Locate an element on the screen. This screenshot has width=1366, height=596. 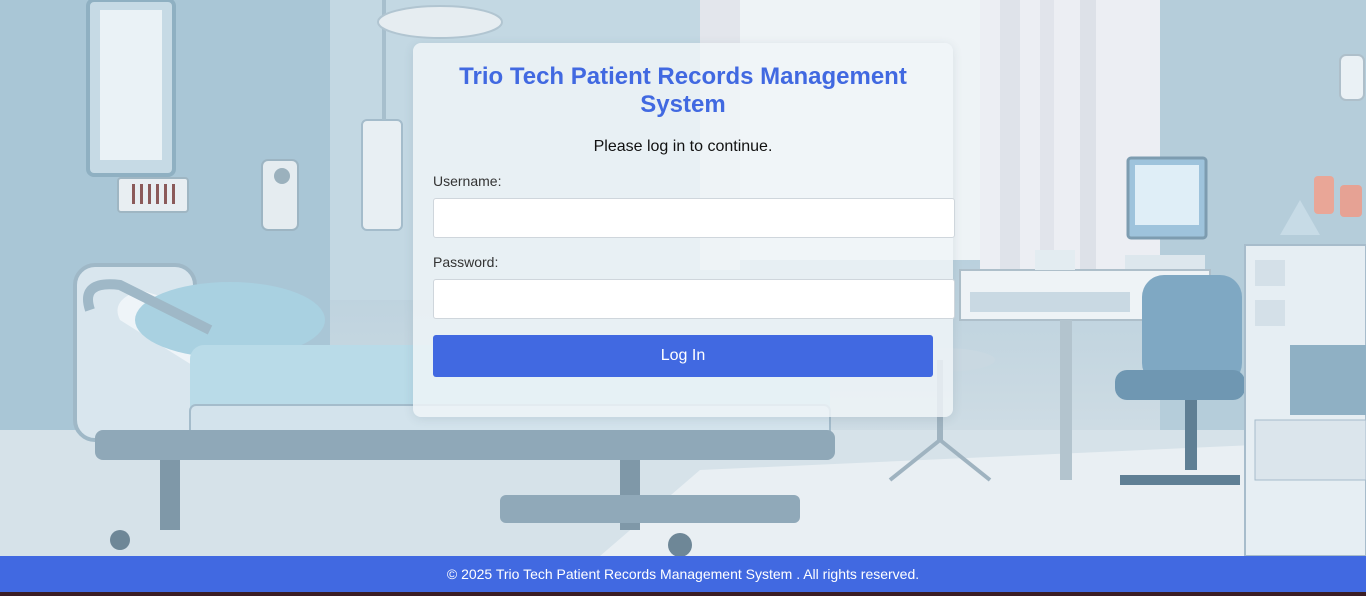
username-input is located at coordinates (694, 218).